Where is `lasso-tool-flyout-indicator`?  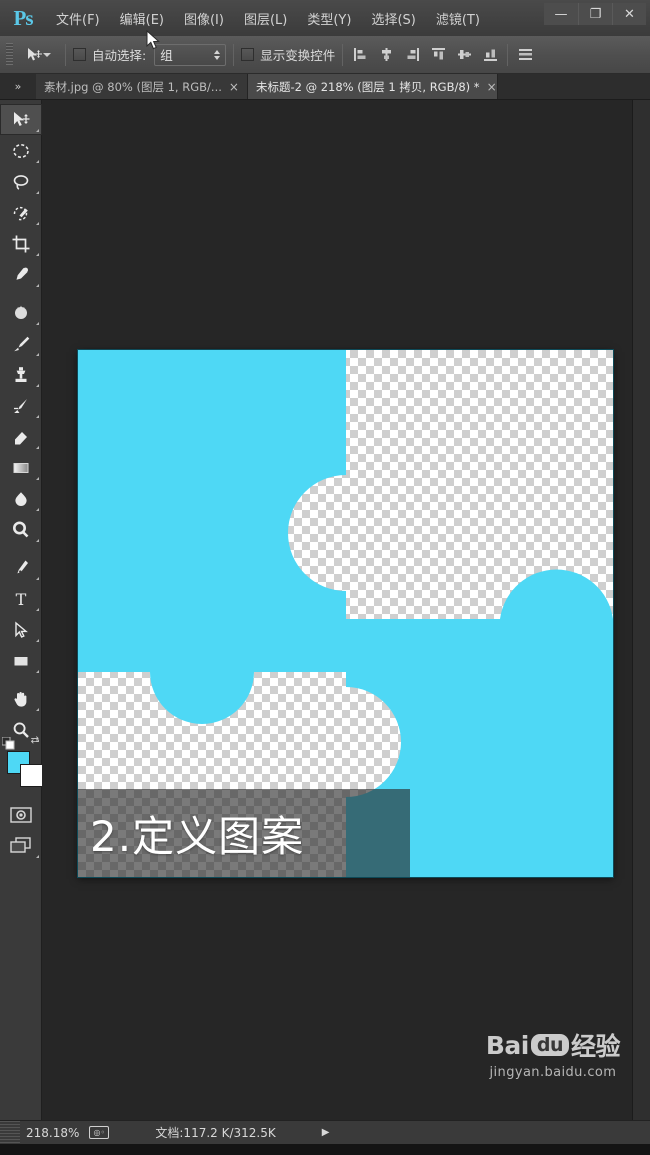 lasso-tool-flyout-indicator is located at coordinates (37, 192).